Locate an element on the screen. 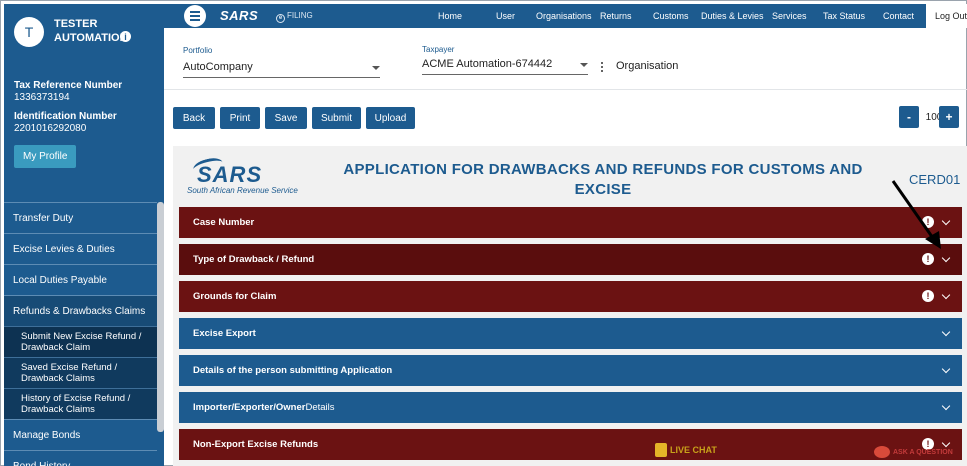 Image resolution: width=967 pixels, height=466 pixels. nav-contact: Contact is located at coordinates (898, 16).